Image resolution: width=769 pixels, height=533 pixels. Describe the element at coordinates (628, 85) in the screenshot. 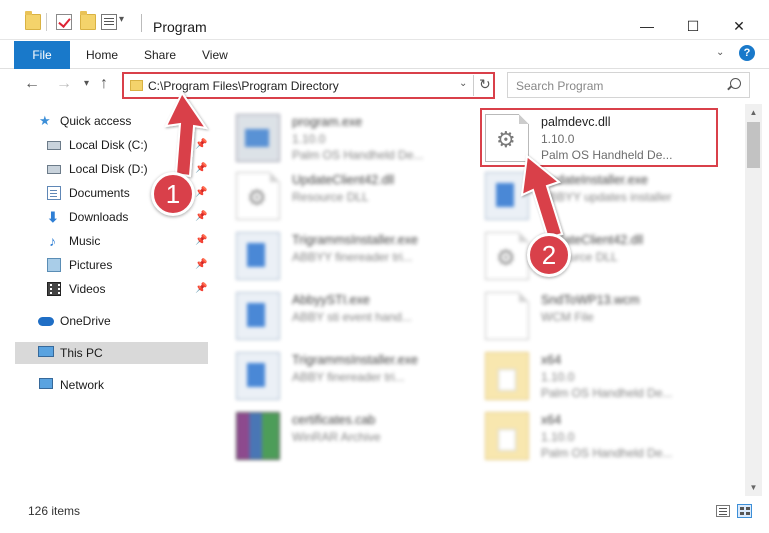

I see `search-box: Search Program` at that location.